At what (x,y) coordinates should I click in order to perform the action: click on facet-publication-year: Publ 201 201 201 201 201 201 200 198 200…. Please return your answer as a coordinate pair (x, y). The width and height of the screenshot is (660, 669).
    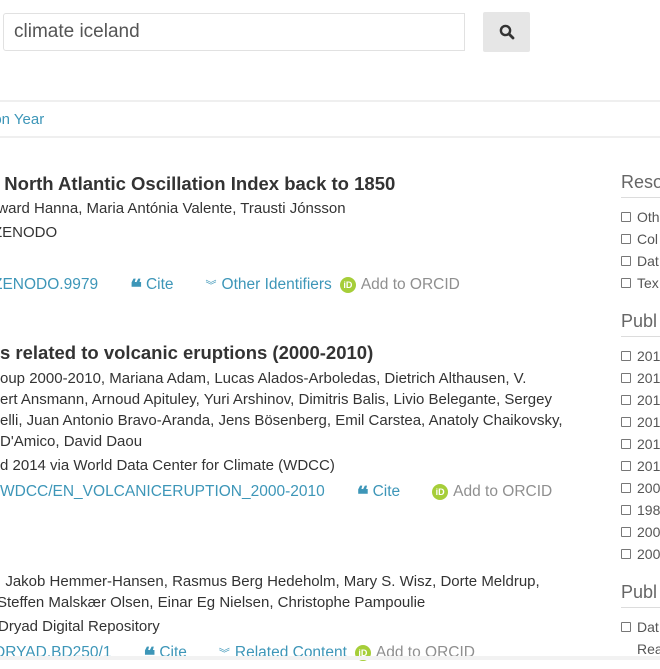
    Looking at the image, I should click on (640, 438).